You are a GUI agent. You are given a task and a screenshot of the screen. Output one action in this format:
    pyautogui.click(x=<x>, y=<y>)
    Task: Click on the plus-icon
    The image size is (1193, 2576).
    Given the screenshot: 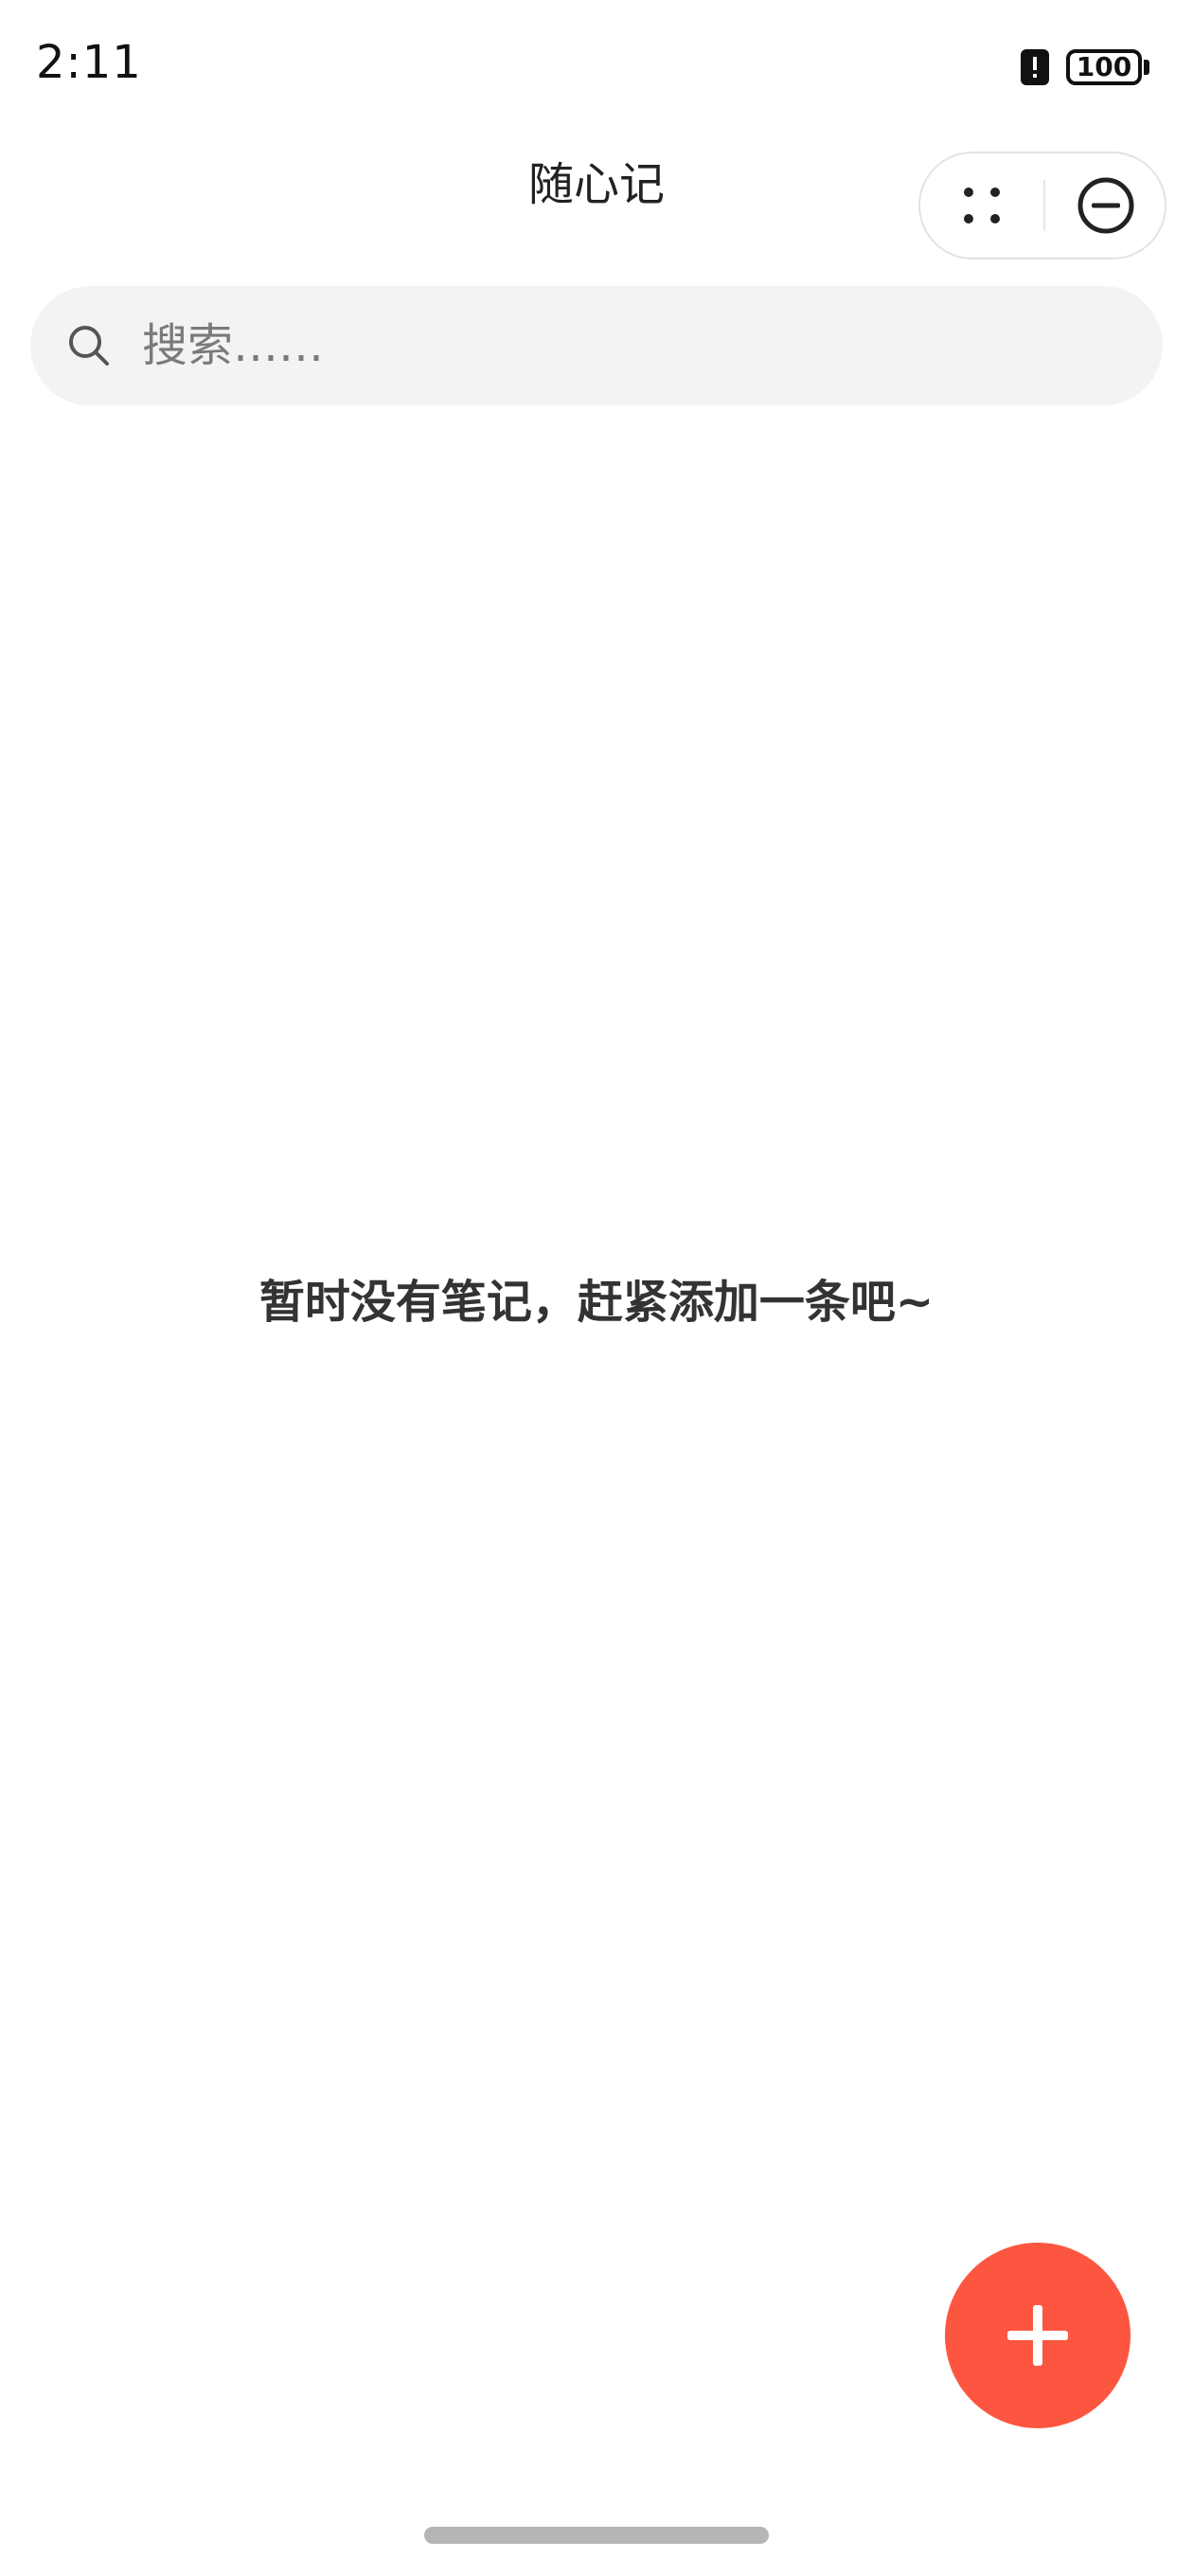 What is the action you would take?
    pyautogui.click(x=1037, y=2335)
    